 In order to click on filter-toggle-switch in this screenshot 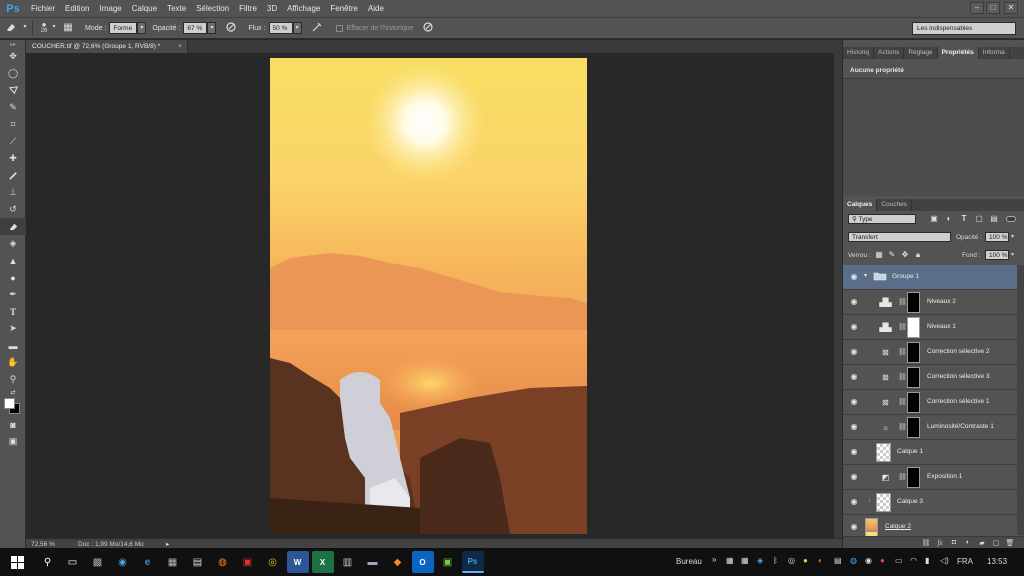, I will do `click(1011, 219)`.